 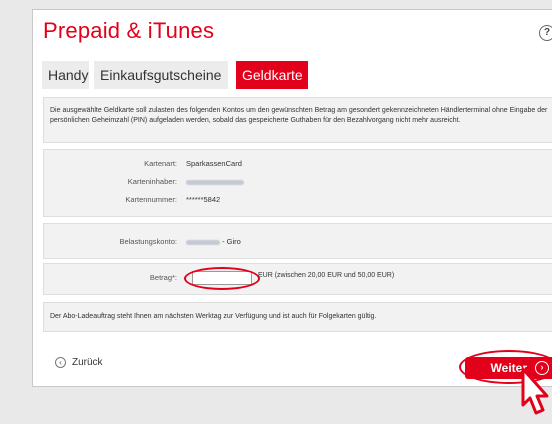 I want to click on account-suffix: - Giro, so click(x=231, y=241).